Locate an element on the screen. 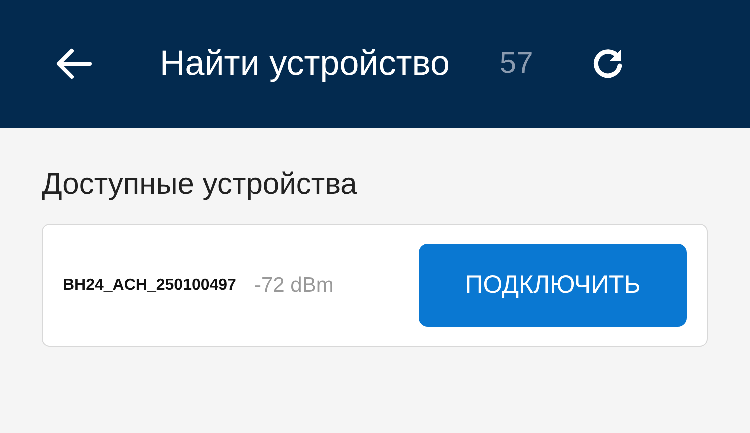  back-arrow-icon is located at coordinates (74, 64).